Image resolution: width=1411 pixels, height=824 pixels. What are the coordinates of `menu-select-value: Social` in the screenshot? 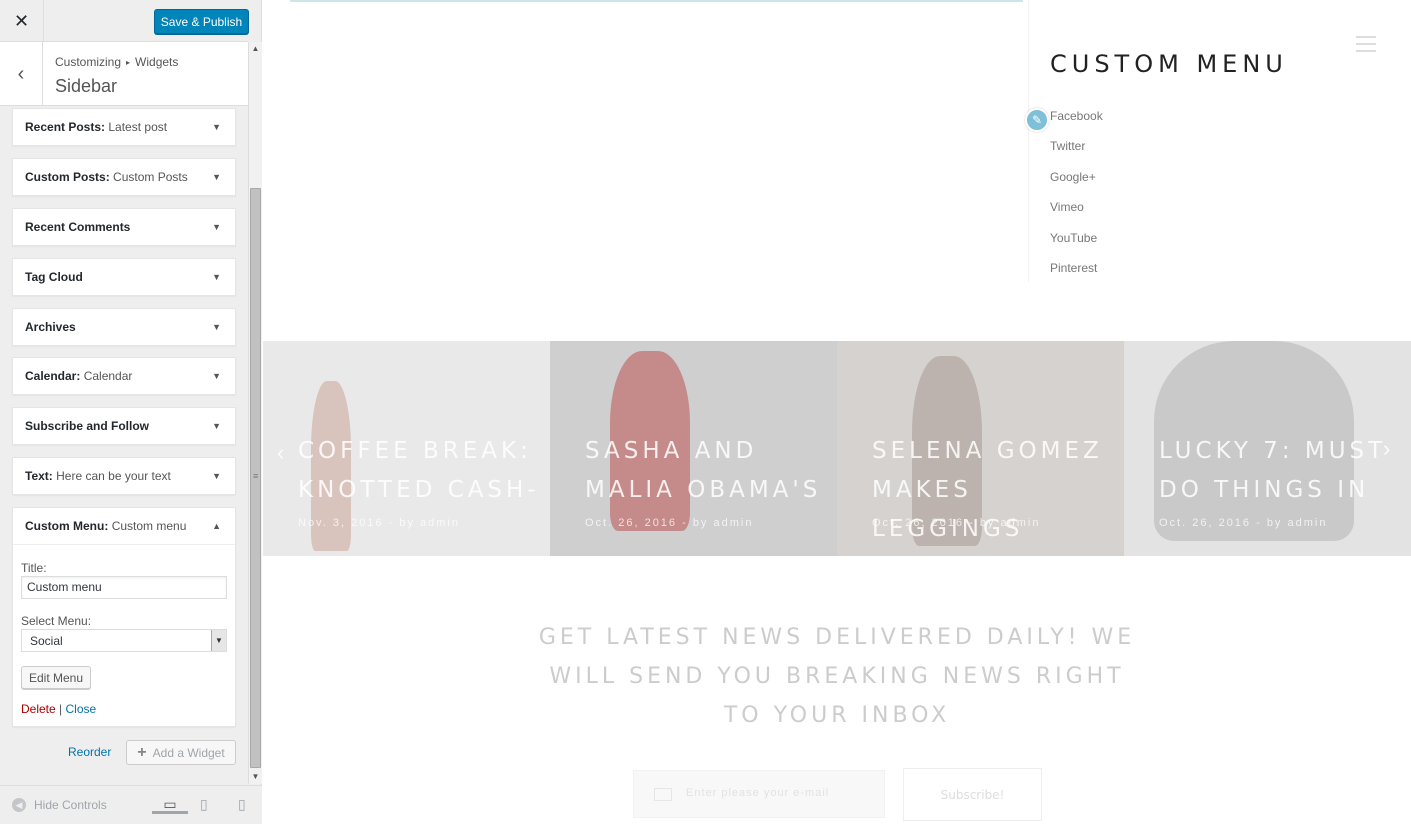 It's located at (46, 641).